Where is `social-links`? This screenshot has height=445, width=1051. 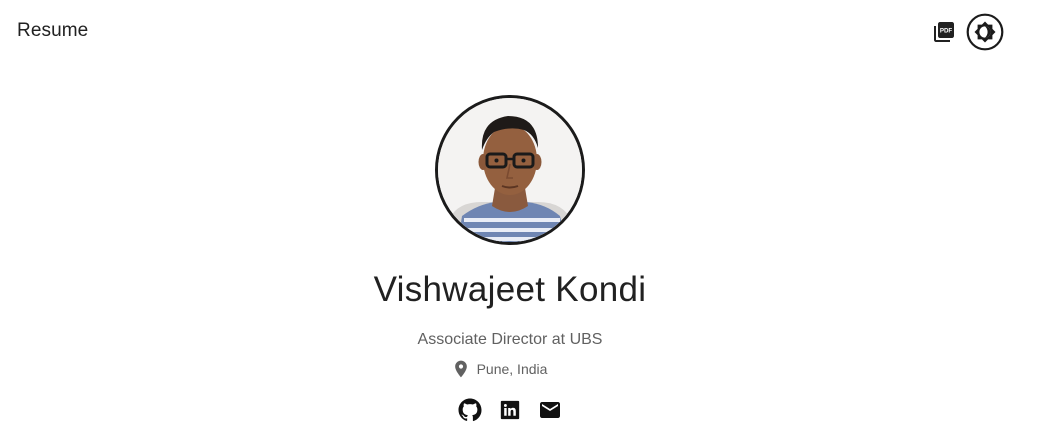
social-links is located at coordinates (510, 410).